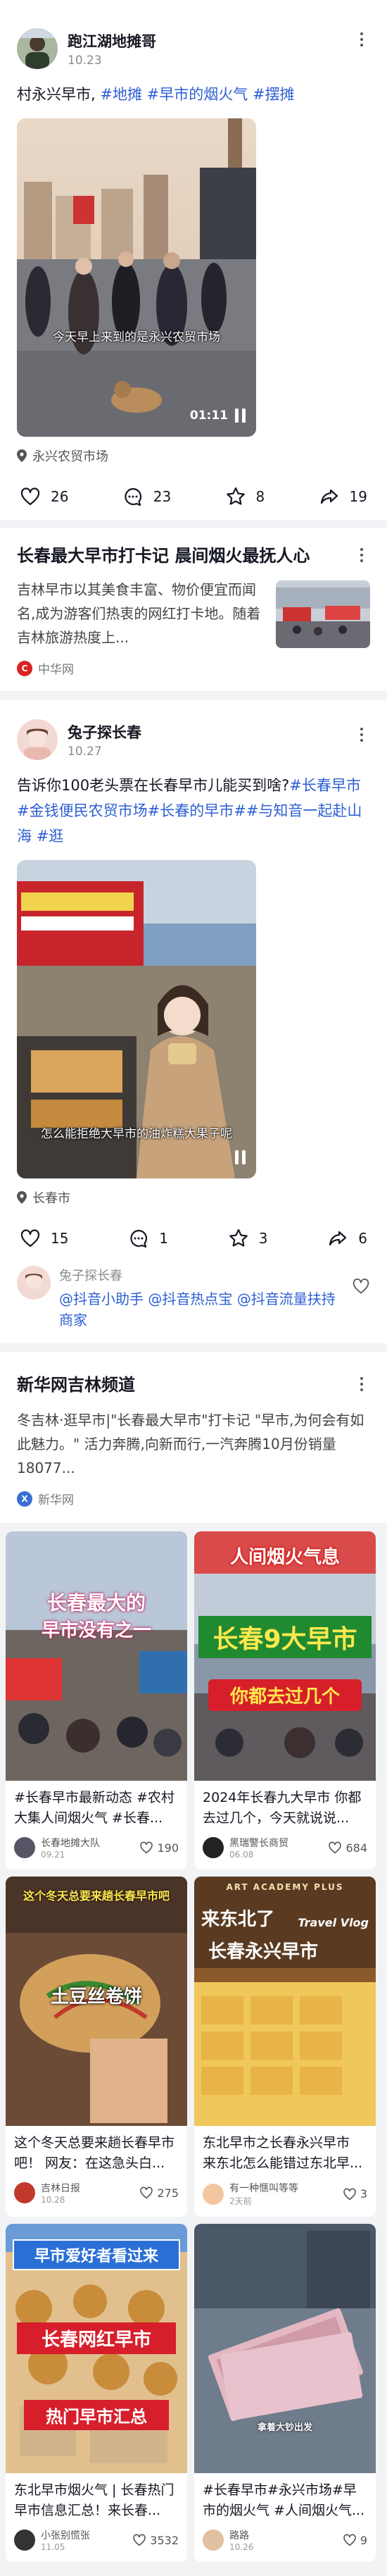  Describe the element at coordinates (70, 456) in the screenshot. I see `location-label: 永兴农贸市场` at that location.